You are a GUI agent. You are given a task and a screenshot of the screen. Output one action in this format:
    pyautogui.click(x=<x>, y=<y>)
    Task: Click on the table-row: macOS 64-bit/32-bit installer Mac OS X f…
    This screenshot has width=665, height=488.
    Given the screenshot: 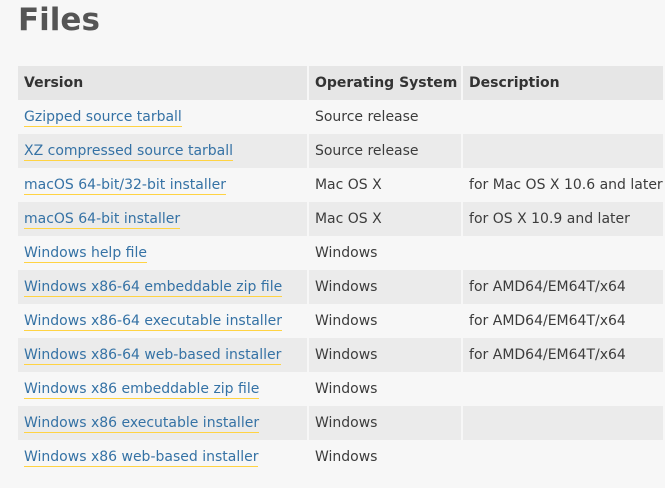 What is the action you would take?
    pyautogui.click(x=340, y=185)
    